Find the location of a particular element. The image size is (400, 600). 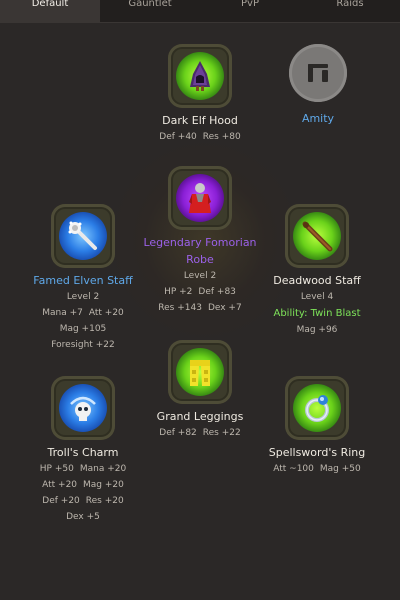

item-name: Grand Leggings is located at coordinates (200, 416).